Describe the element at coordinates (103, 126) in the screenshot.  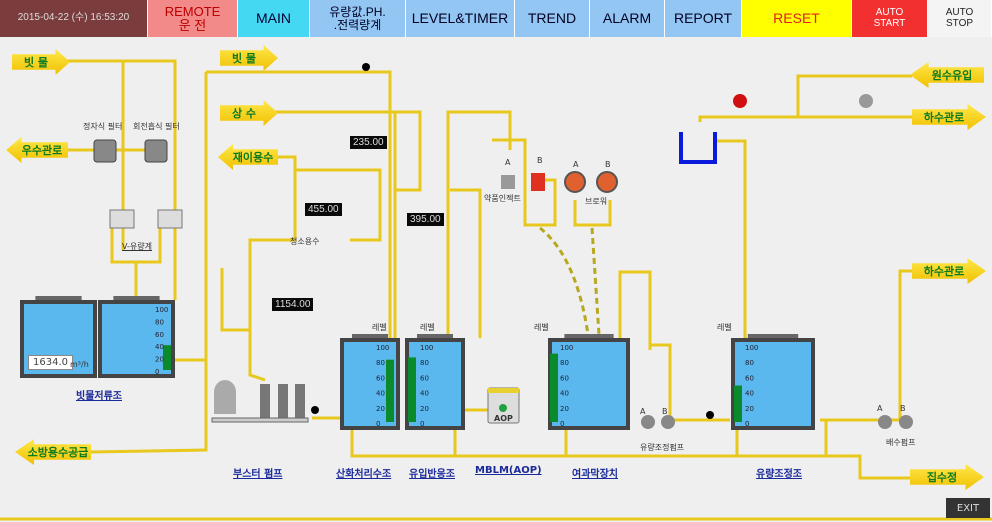
I see `filter1-label: 정자식 필터` at that location.